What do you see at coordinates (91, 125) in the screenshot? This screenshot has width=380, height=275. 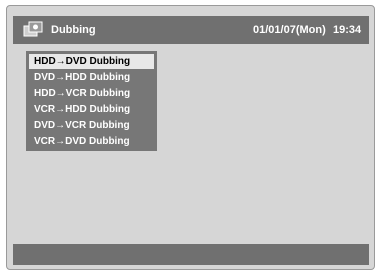 I see `menu-item-dvd-to-vcr: DVD→VCR Dubbing` at bounding box center [91, 125].